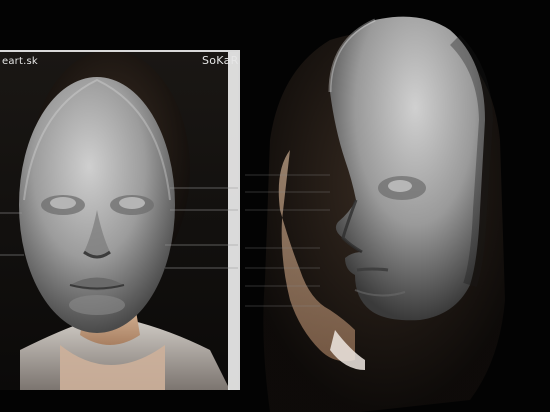  What do you see at coordinates (220, 60) in the screenshot?
I see `caption-right: SoKaR` at bounding box center [220, 60].